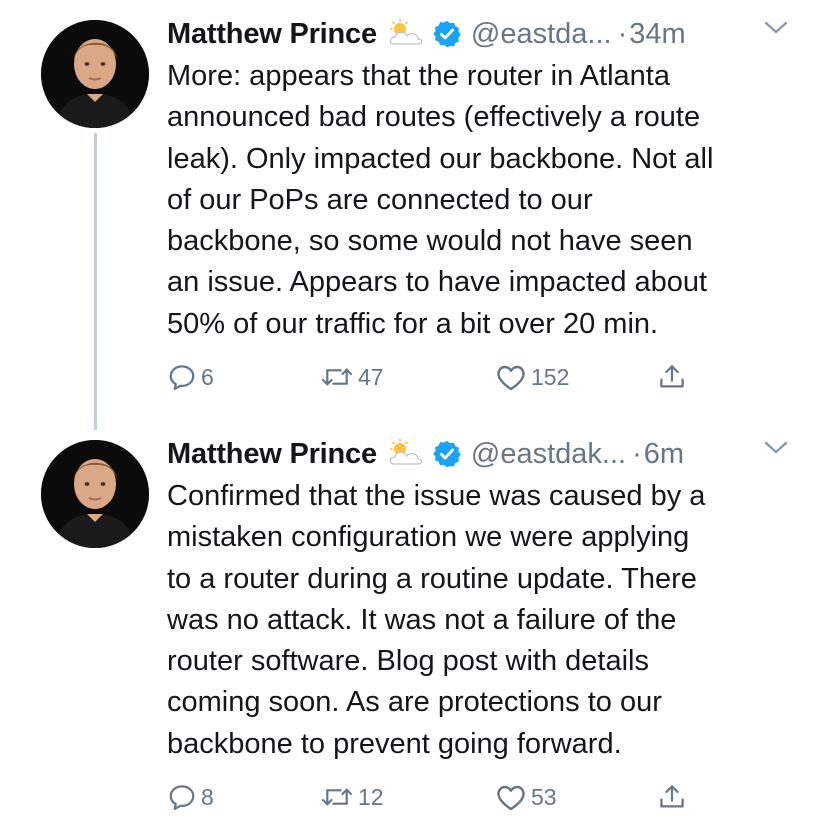 Image resolution: width=828 pixels, height=828 pixels. I want to click on tweet-text-line: Confirmed that the issue was caused by a, so click(436, 496).